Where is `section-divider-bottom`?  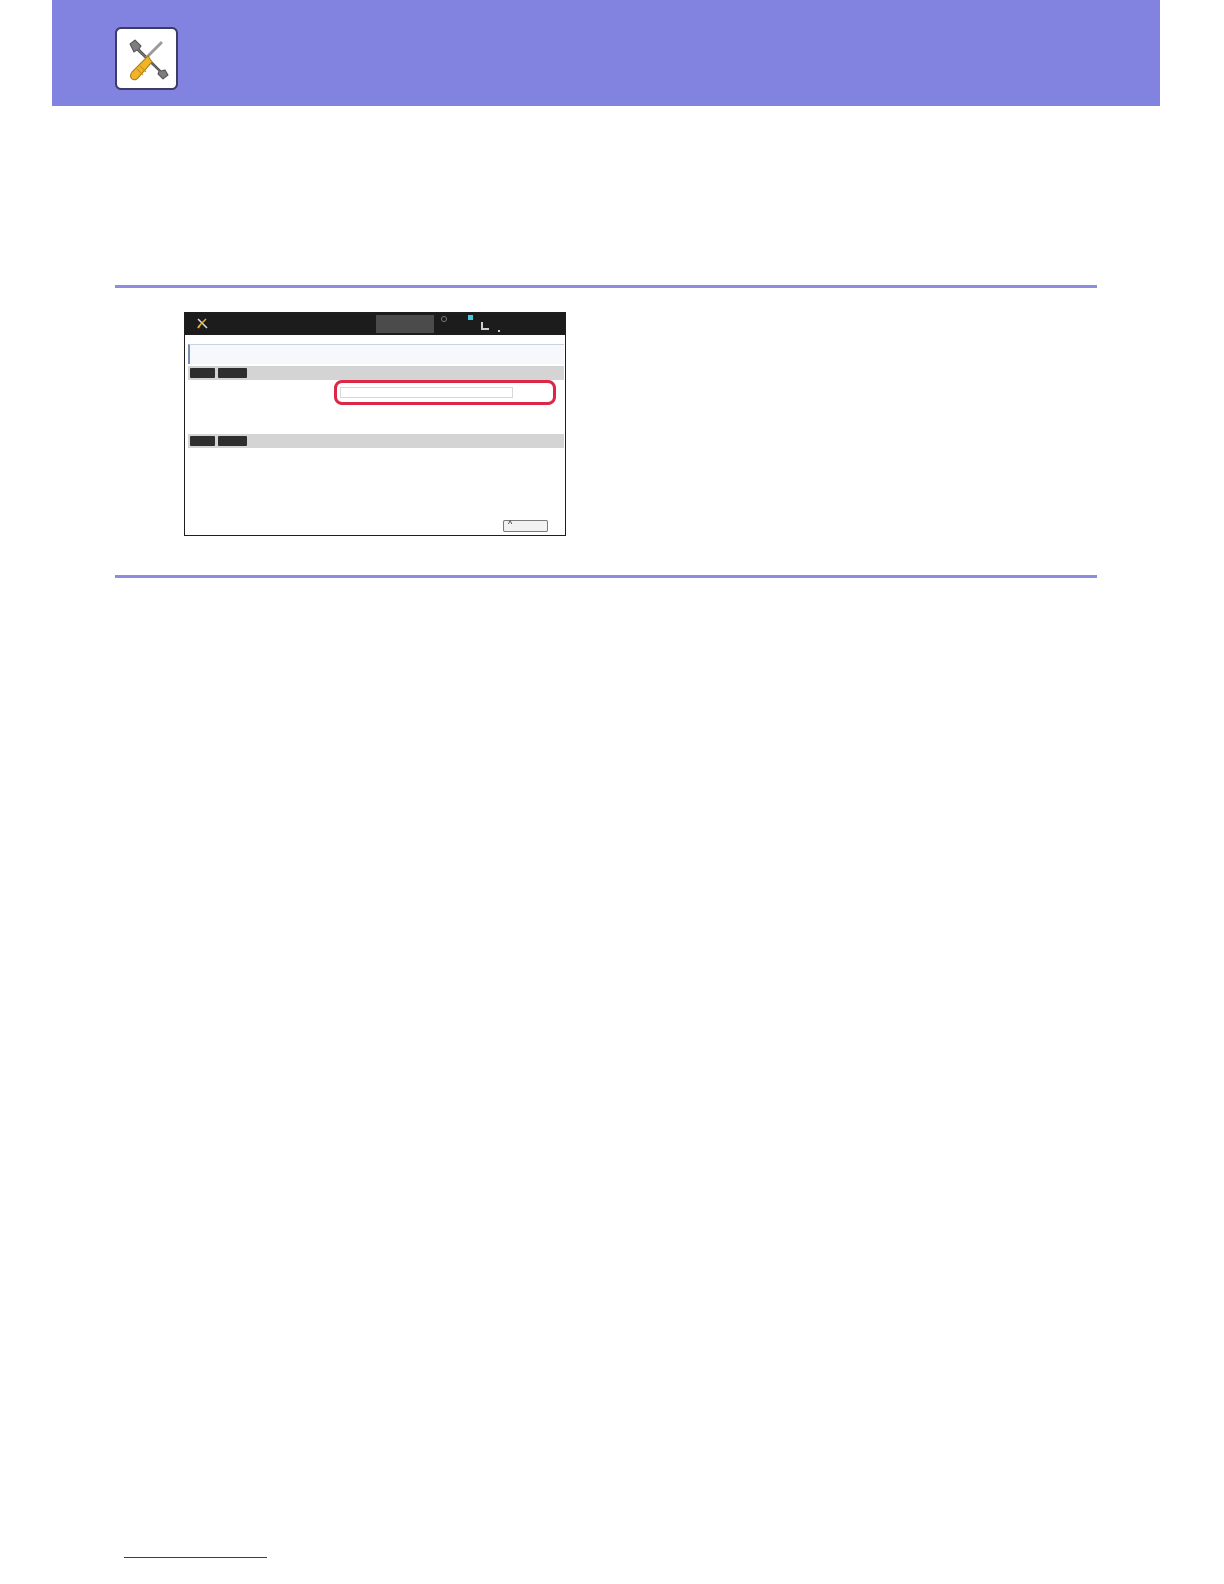
section-divider-bottom is located at coordinates (606, 576).